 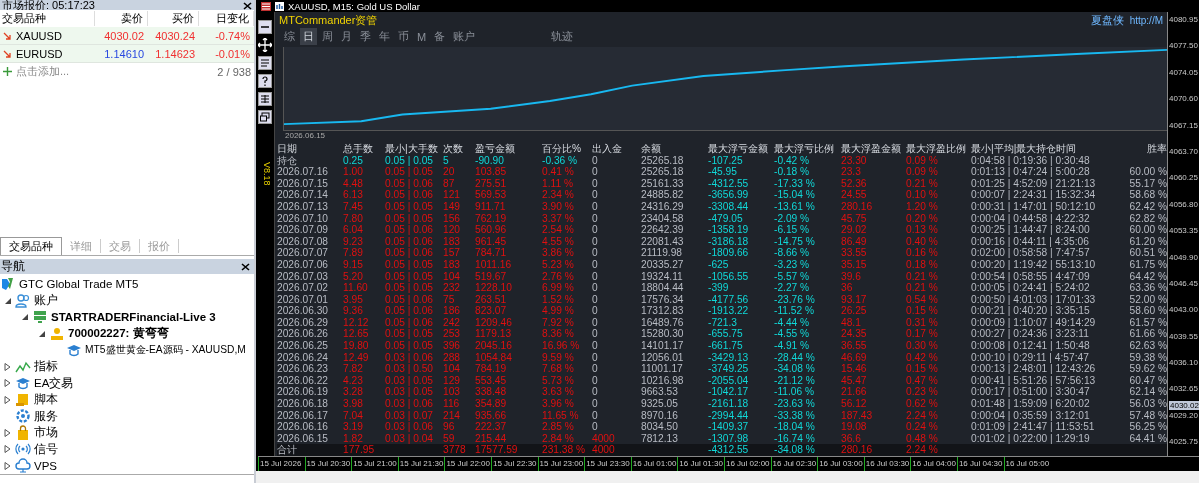 I want to click on tab: 日, so click(x=308, y=37).